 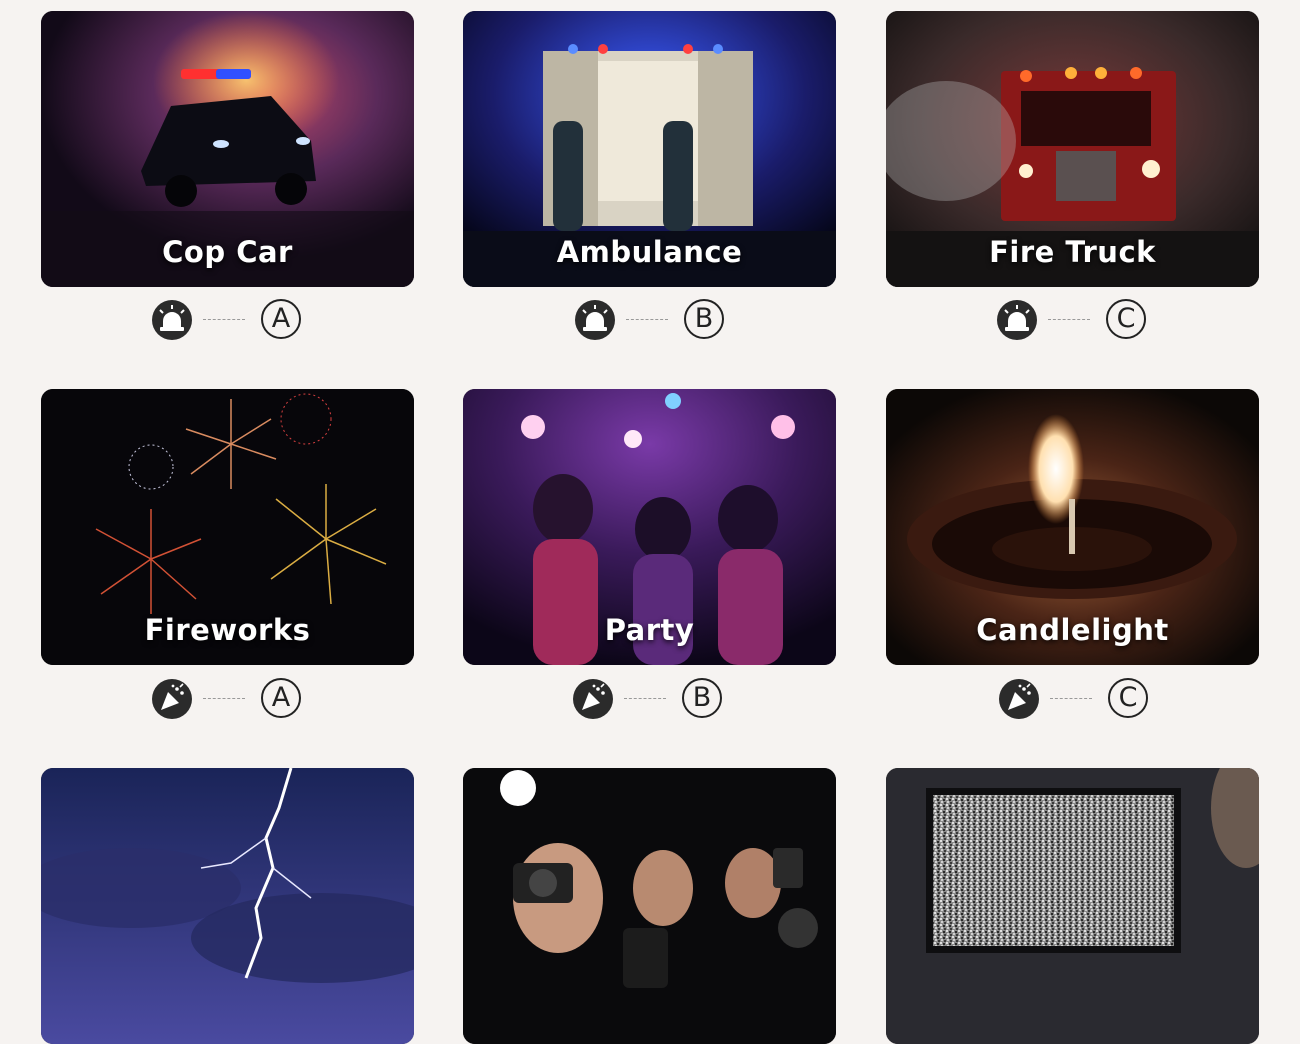 I want to click on indicator-candlelight: C, so click(x=1078, y=699).